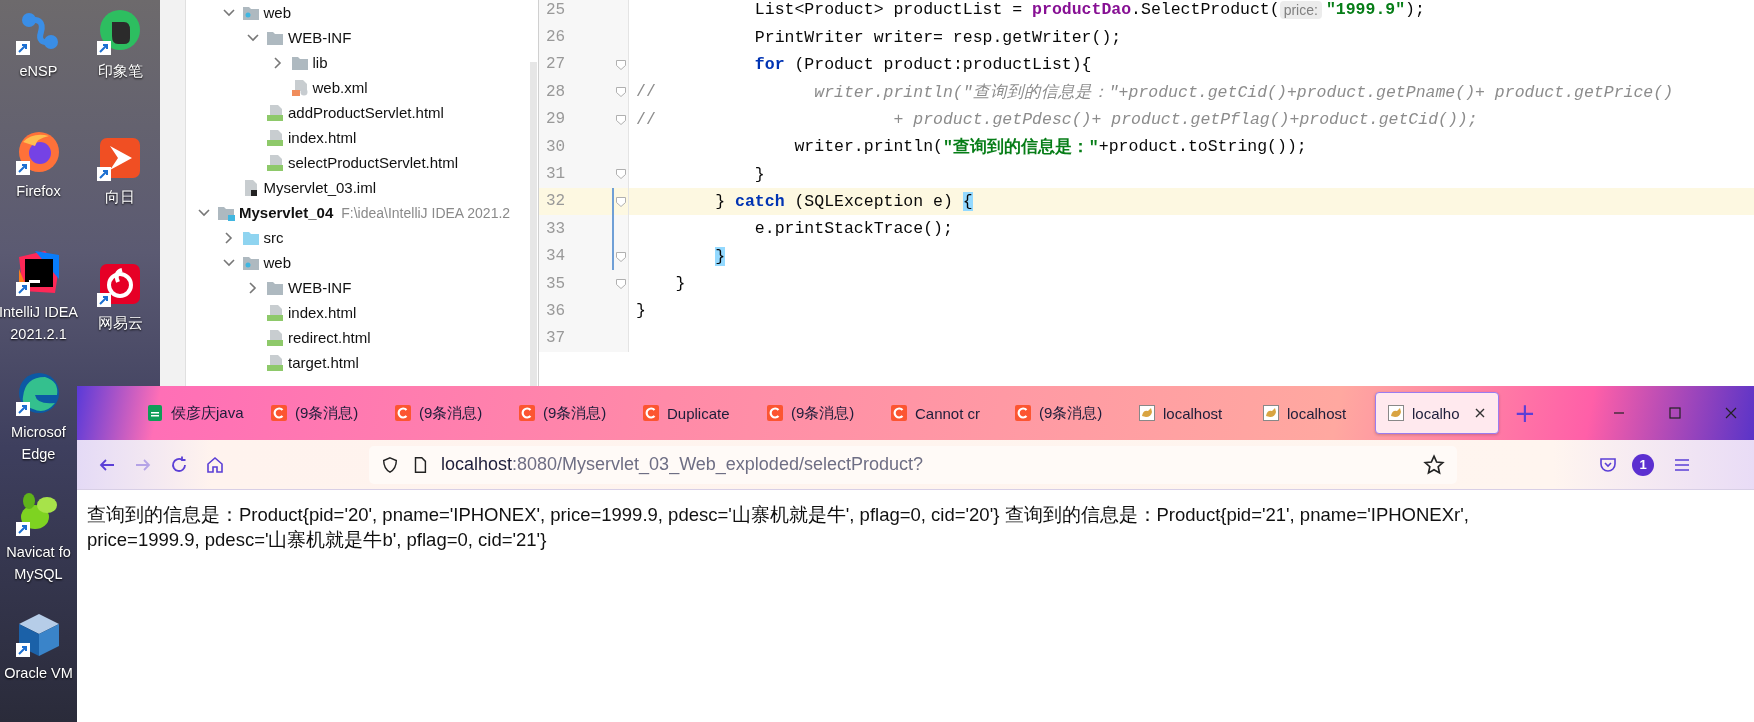 The height and width of the screenshot is (722, 1754). What do you see at coordinates (556, 338) in the screenshot?
I see `line-number: 37` at bounding box center [556, 338].